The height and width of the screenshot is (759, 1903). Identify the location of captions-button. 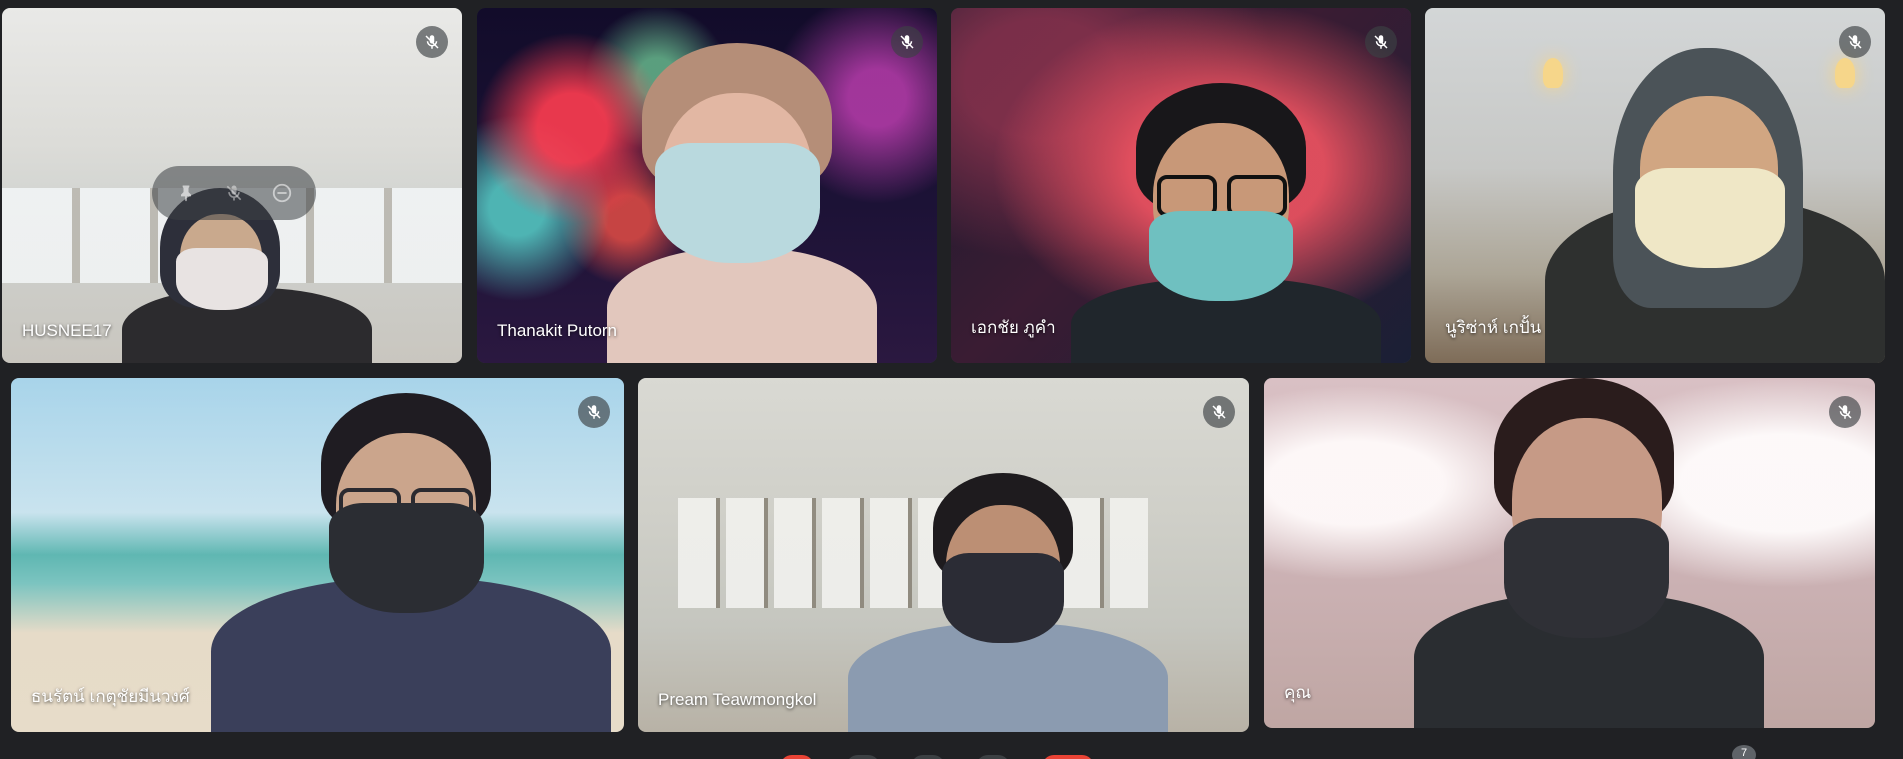
(928, 757).